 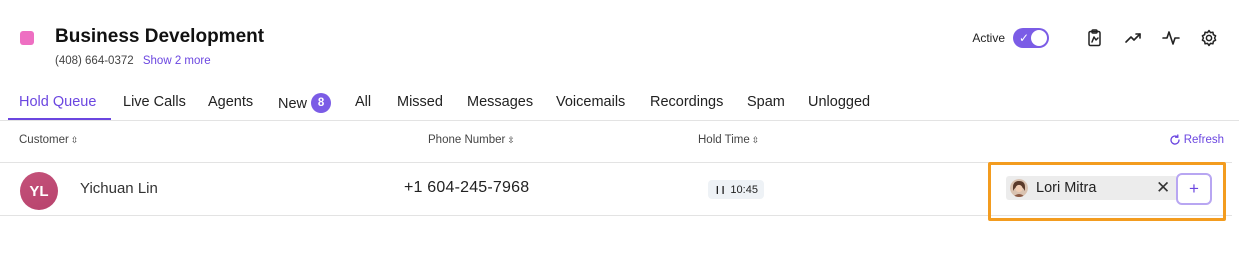 What do you see at coordinates (59, 119) in the screenshot?
I see `active-tab-indicator` at bounding box center [59, 119].